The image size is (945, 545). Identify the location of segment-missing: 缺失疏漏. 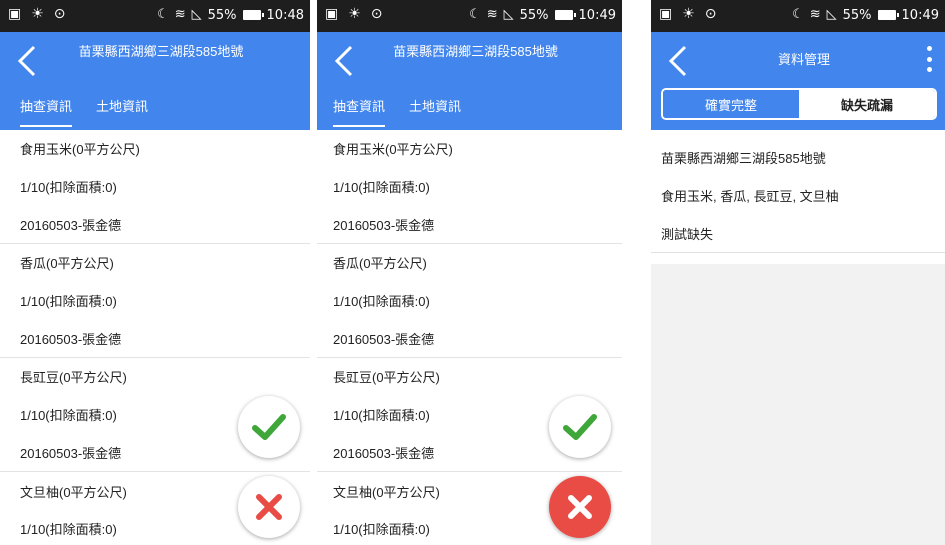
(867, 104).